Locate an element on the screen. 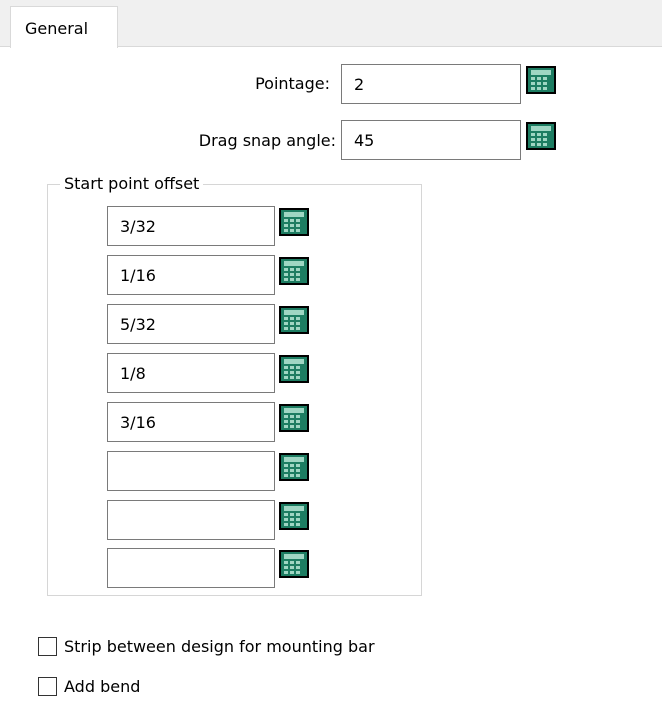  offset-4-calculator-icon is located at coordinates (294, 369).